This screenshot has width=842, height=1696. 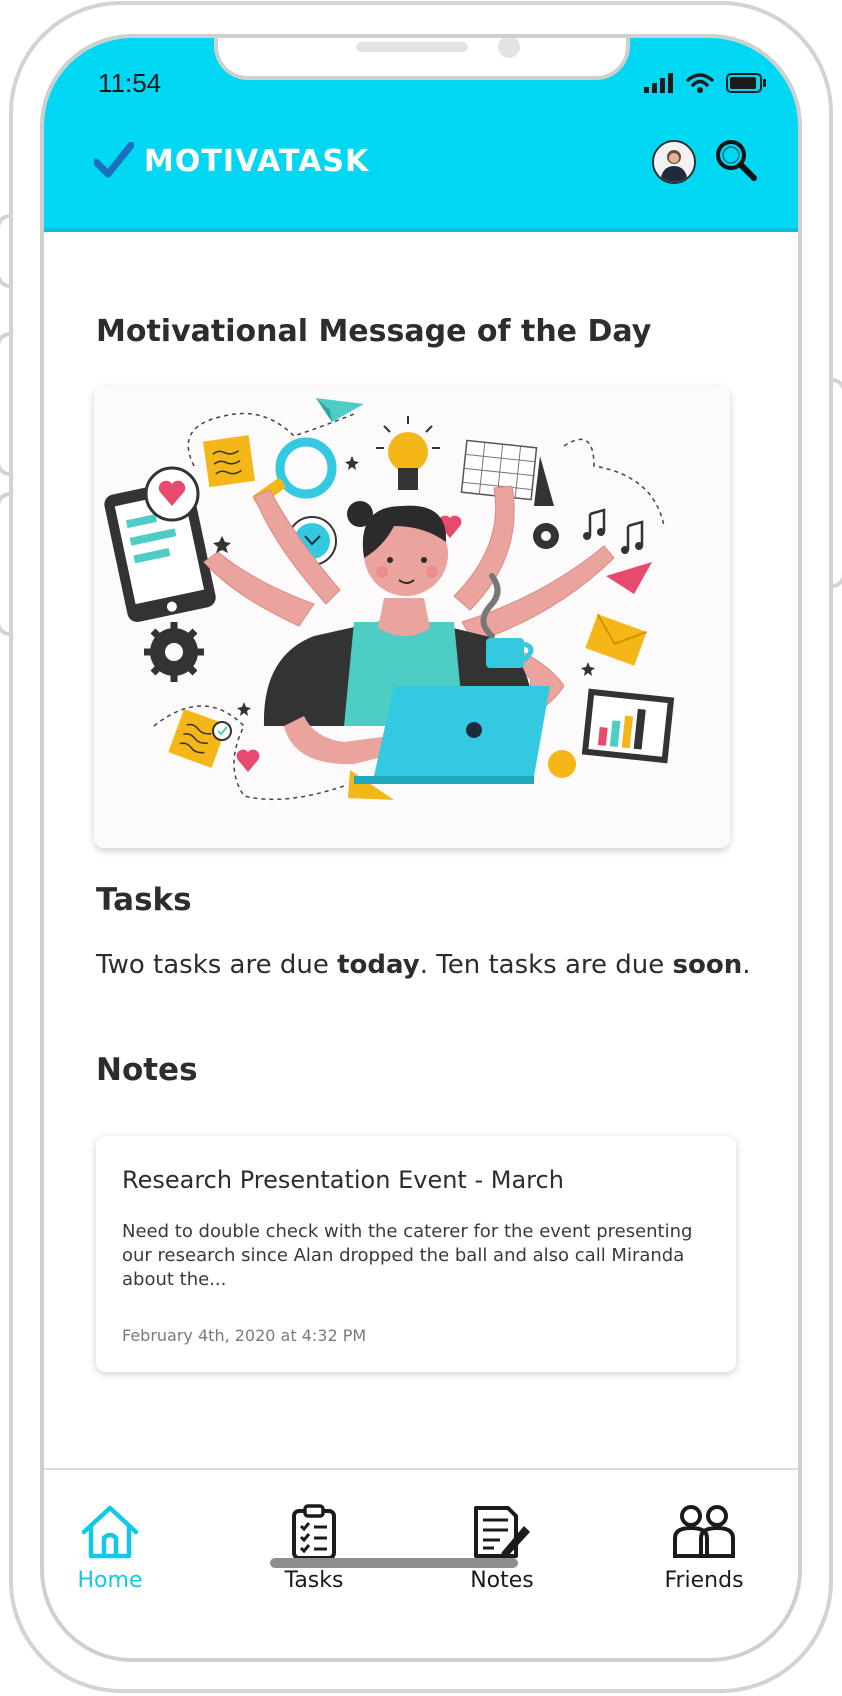 What do you see at coordinates (114, 160) in the screenshot?
I see `checkmark-icon` at bounding box center [114, 160].